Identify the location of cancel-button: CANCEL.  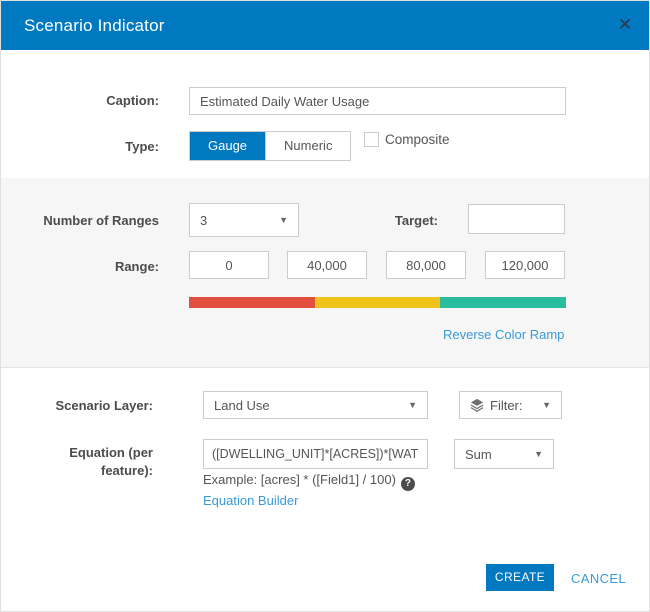
(598, 578).